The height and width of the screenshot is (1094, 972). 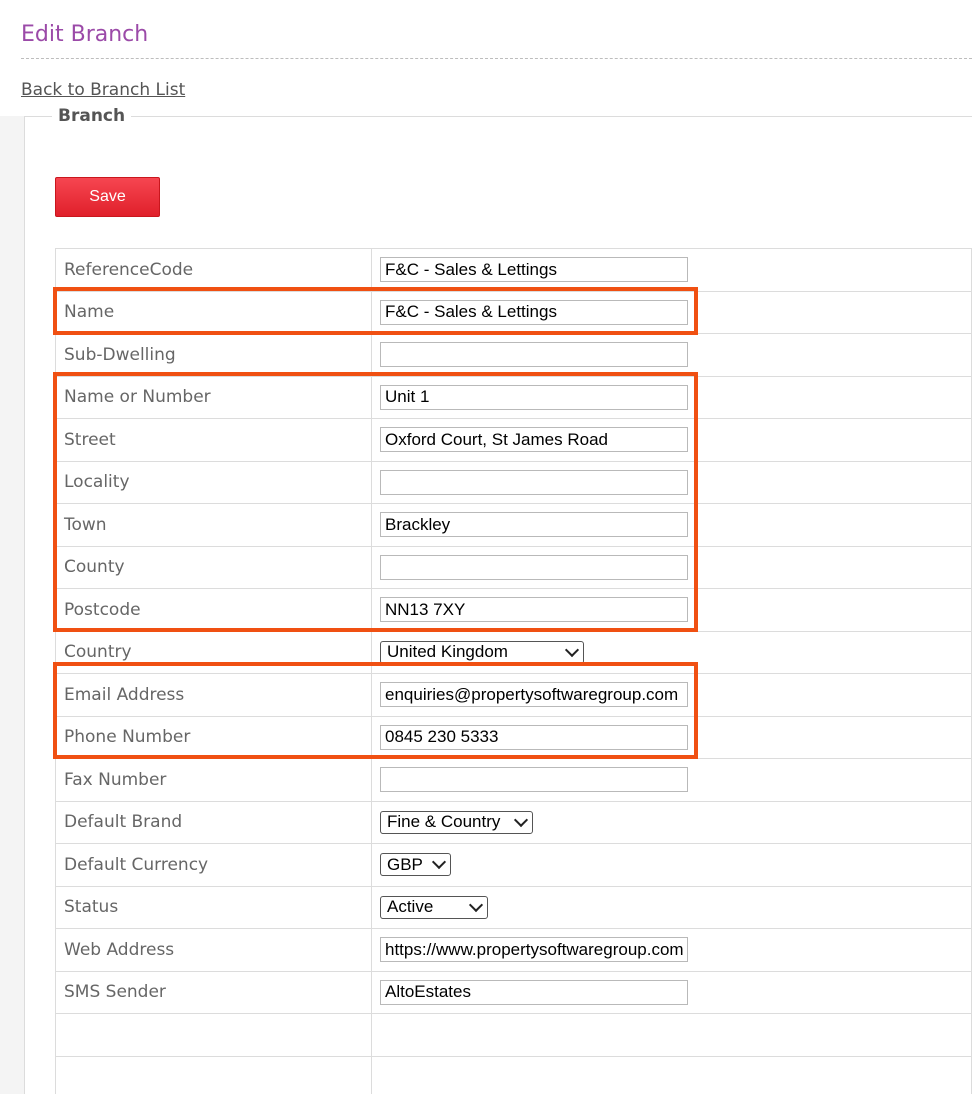 I want to click on default-currency-select-value: GBP, so click(x=405, y=864).